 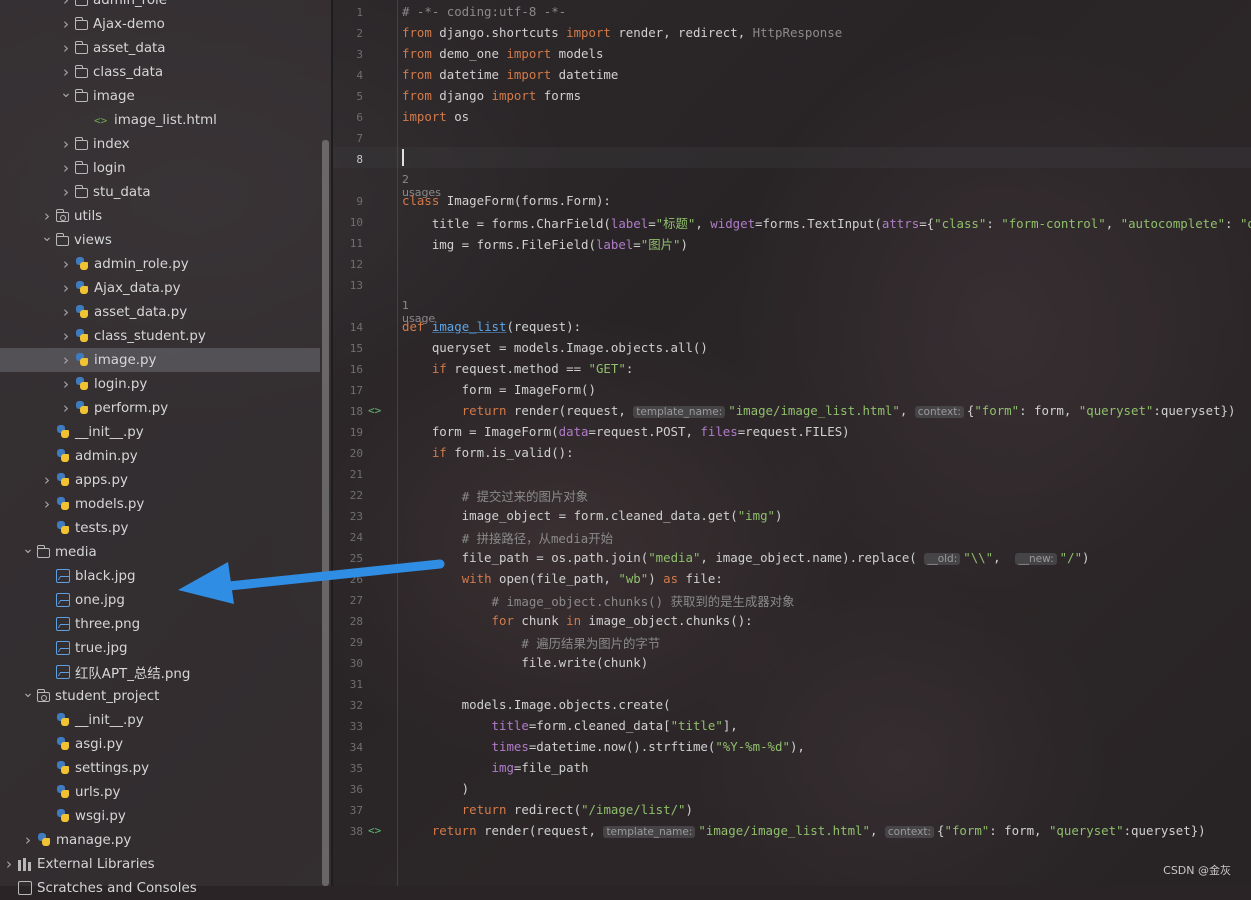 I want to click on tree-item: 红队APT_总结.png, so click(x=160, y=672).